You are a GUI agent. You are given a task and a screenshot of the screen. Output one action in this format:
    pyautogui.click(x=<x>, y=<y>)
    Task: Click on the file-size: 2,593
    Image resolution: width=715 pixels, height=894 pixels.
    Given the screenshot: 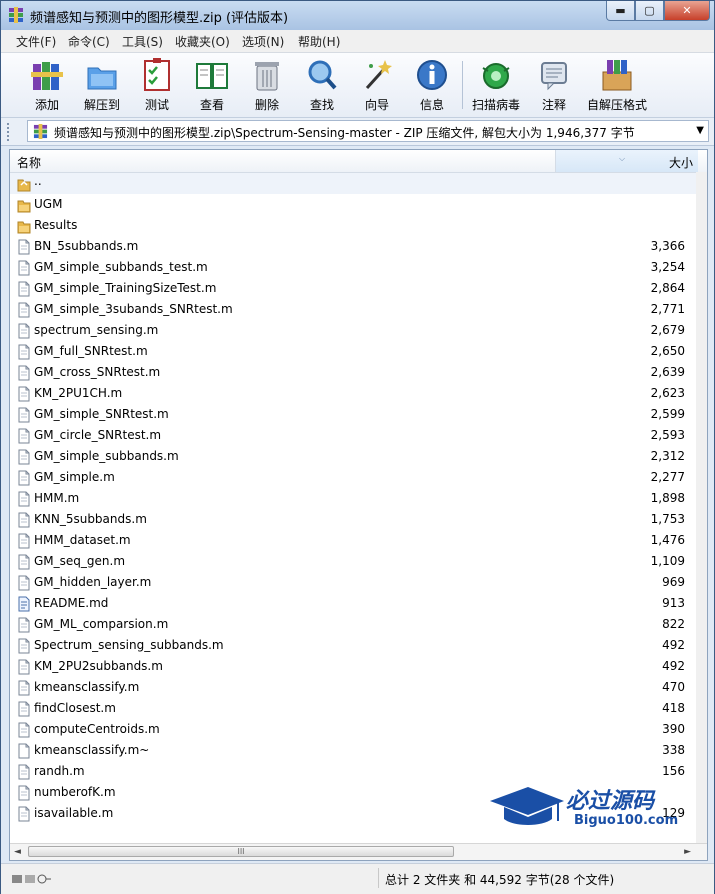 What is the action you would take?
    pyautogui.click(x=667, y=435)
    